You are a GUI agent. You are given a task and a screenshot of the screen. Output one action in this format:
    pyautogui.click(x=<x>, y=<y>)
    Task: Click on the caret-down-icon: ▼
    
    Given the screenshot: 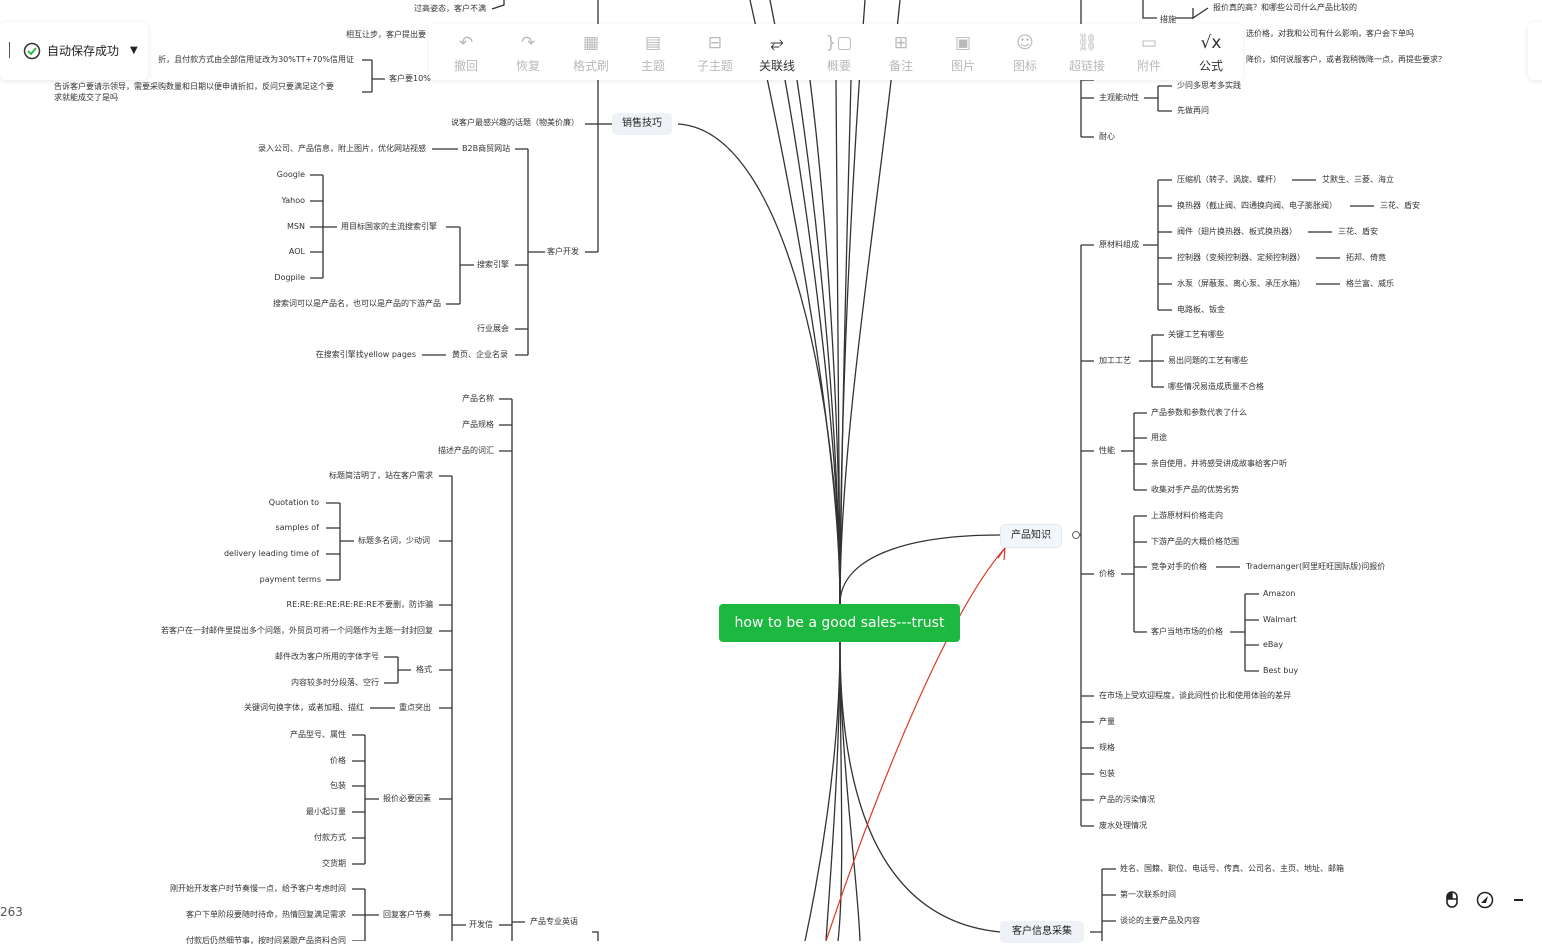 What is the action you would take?
    pyautogui.click(x=134, y=51)
    